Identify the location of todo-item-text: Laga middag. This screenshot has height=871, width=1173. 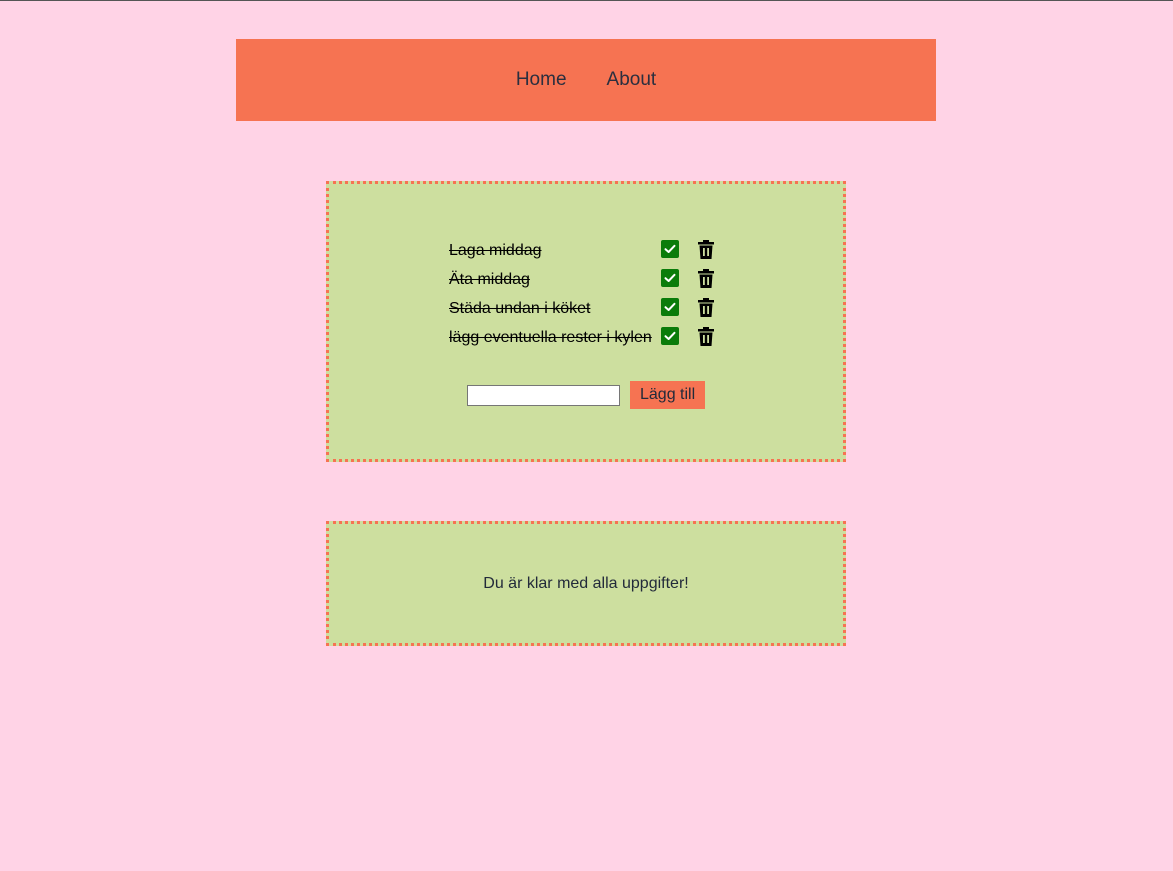
(495, 250).